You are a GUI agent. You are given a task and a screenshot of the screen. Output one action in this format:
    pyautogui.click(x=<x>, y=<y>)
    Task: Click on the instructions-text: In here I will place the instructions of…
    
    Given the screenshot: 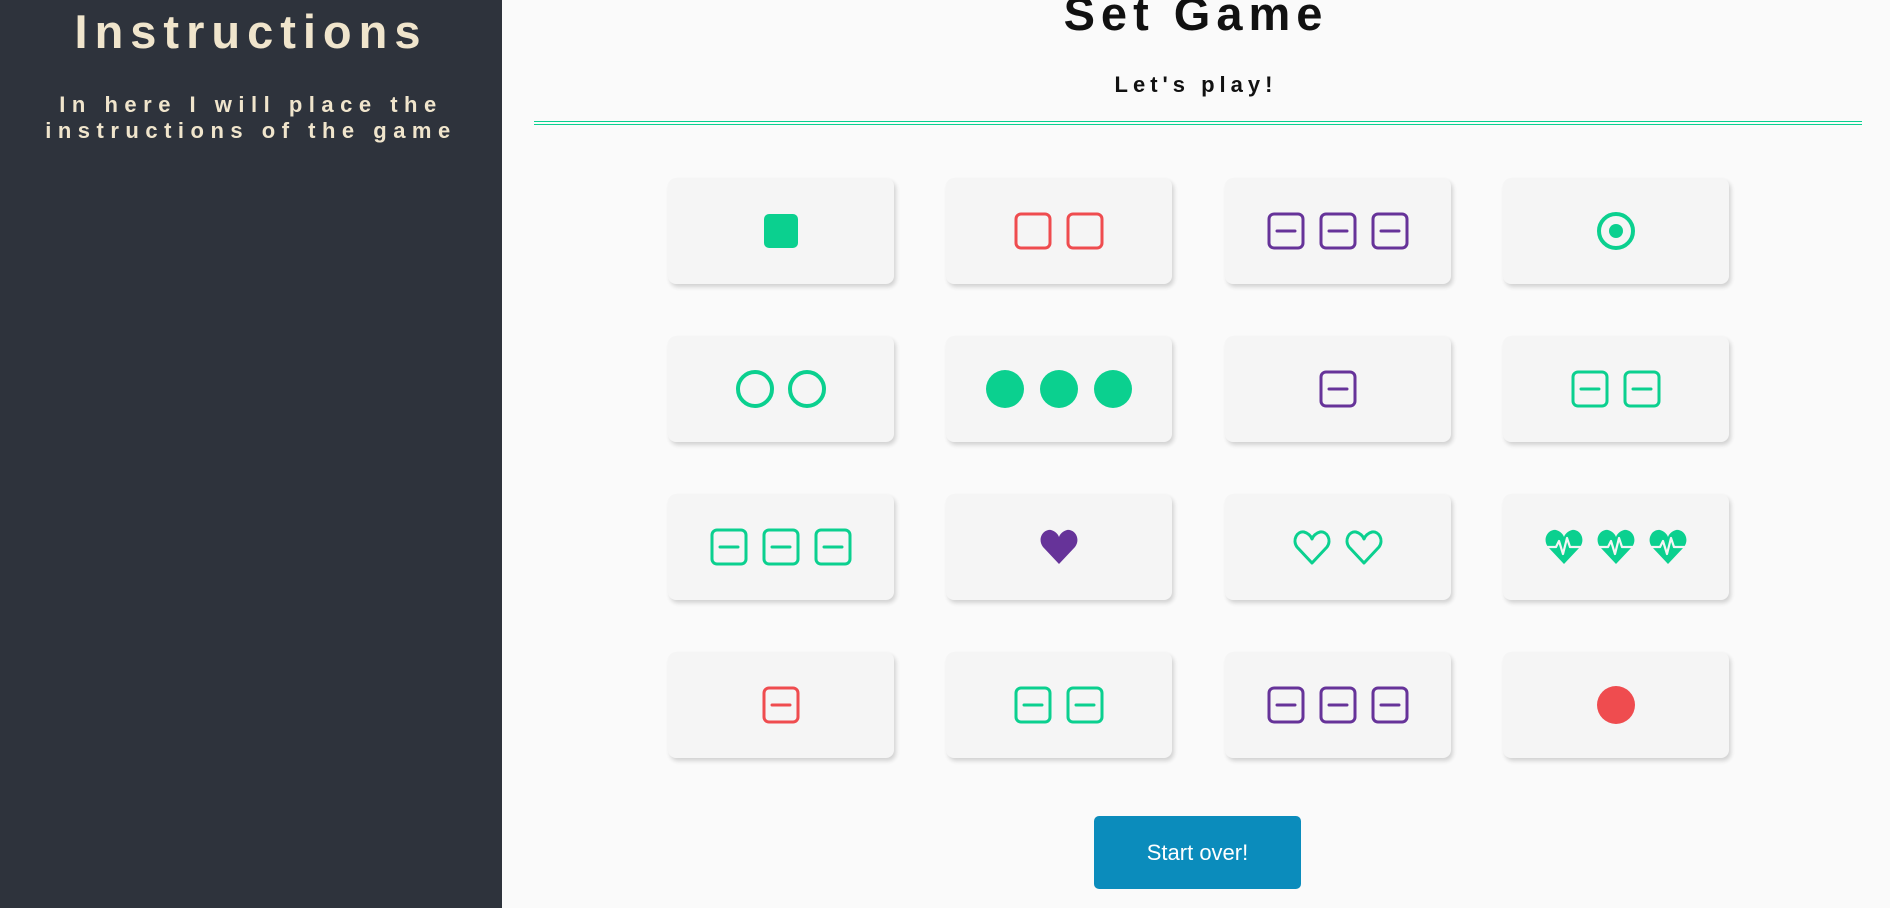 What is the action you would take?
    pyautogui.click(x=251, y=117)
    